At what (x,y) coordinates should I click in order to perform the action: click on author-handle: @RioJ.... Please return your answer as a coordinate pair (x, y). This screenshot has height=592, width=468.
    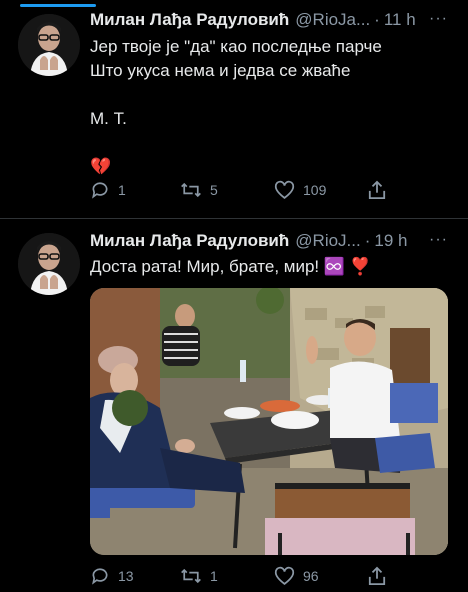
    Looking at the image, I should click on (327, 241).